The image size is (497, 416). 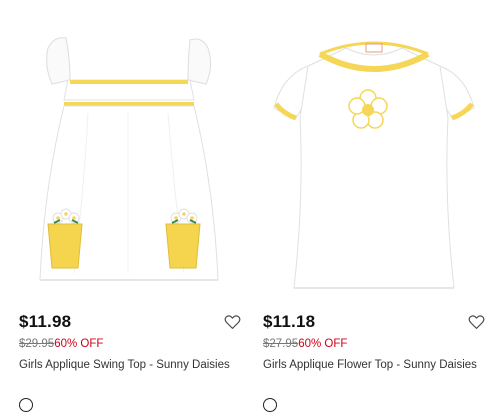 I want to click on product-price: $11.98, so click(x=45, y=321).